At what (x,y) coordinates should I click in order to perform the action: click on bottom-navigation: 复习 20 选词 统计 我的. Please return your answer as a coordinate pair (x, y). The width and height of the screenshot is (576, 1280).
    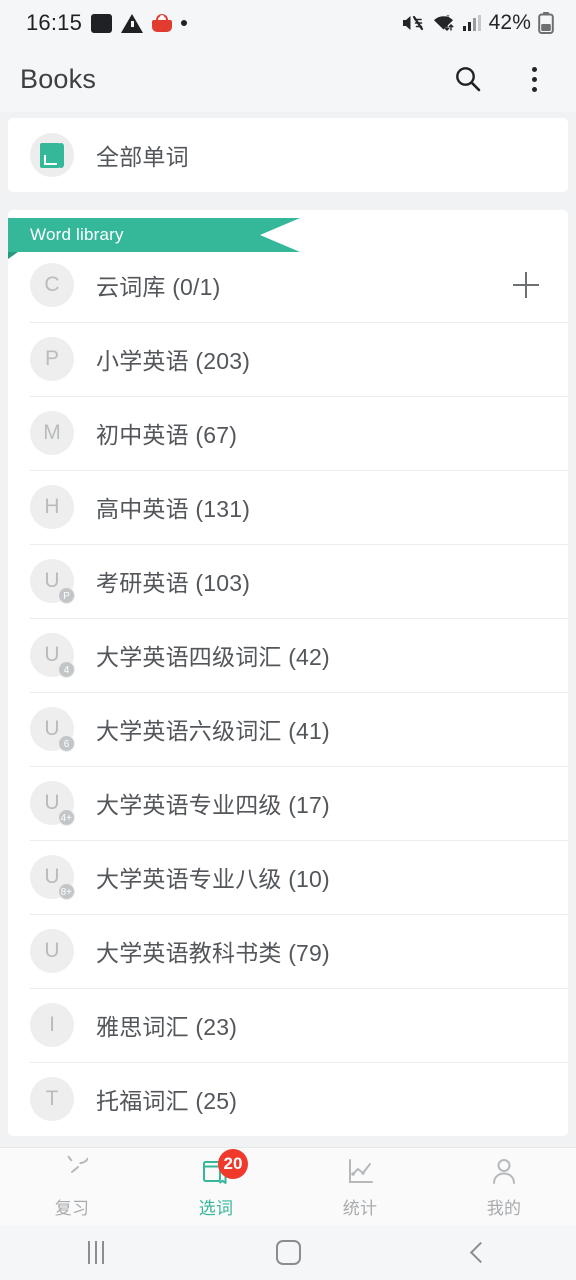
    Looking at the image, I should click on (288, 1186).